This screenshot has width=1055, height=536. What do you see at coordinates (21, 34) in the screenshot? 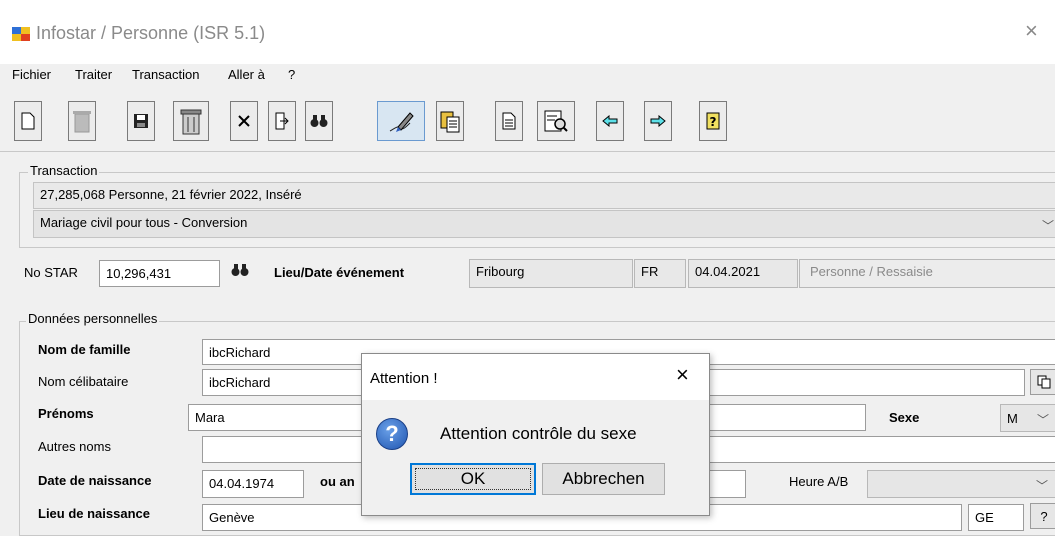
I see `app-icon` at bounding box center [21, 34].